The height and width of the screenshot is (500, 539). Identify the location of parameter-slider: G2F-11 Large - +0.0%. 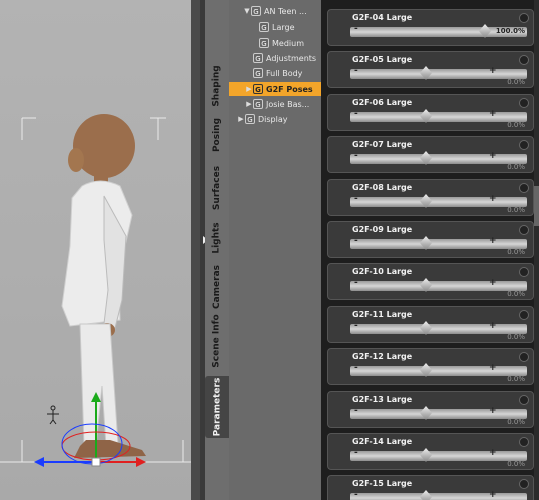
(430, 324).